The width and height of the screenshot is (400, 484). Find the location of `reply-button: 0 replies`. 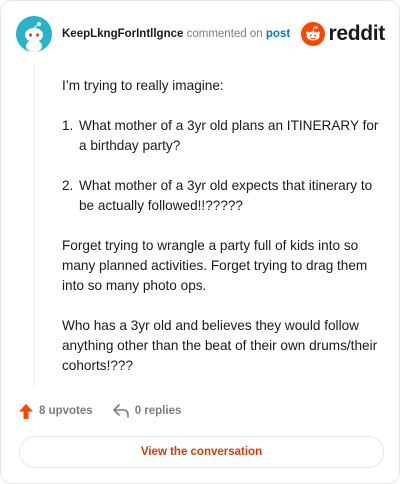

reply-button: 0 replies is located at coordinates (147, 411).